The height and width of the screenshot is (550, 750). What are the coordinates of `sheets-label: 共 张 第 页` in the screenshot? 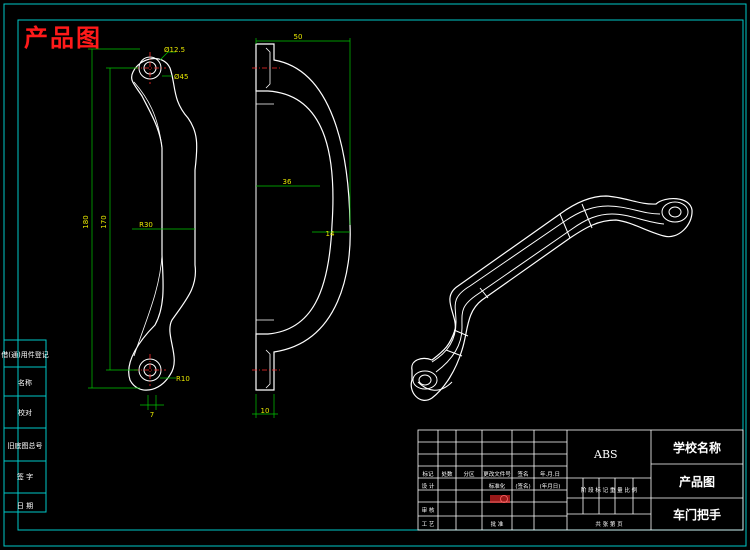 It's located at (609, 524).